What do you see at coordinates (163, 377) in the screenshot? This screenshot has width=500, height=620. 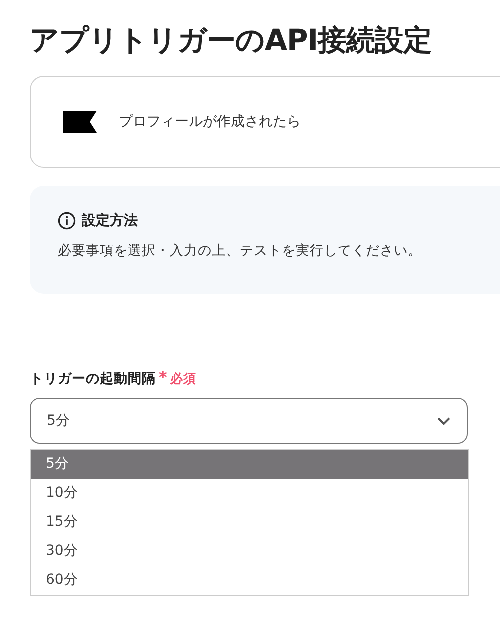 I see `required-asterisk: *` at bounding box center [163, 377].